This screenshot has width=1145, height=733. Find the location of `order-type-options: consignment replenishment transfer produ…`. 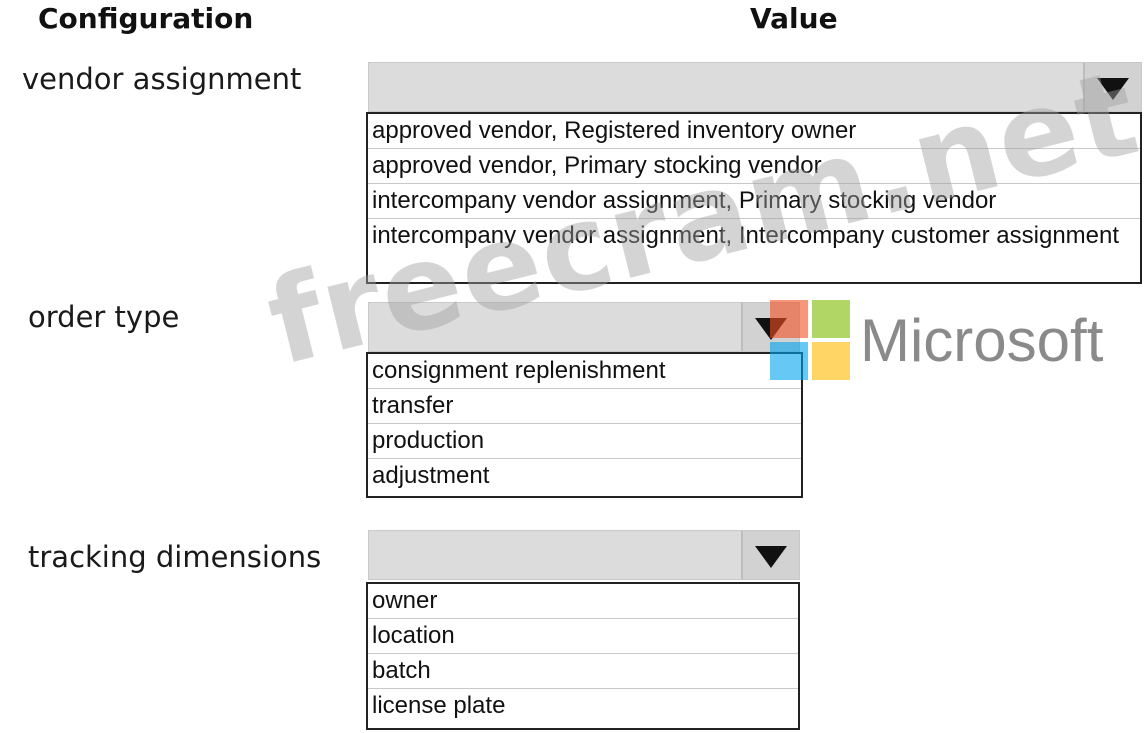

order-type-options: consignment replenishment transfer produ… is located at coordinates (584, 425).